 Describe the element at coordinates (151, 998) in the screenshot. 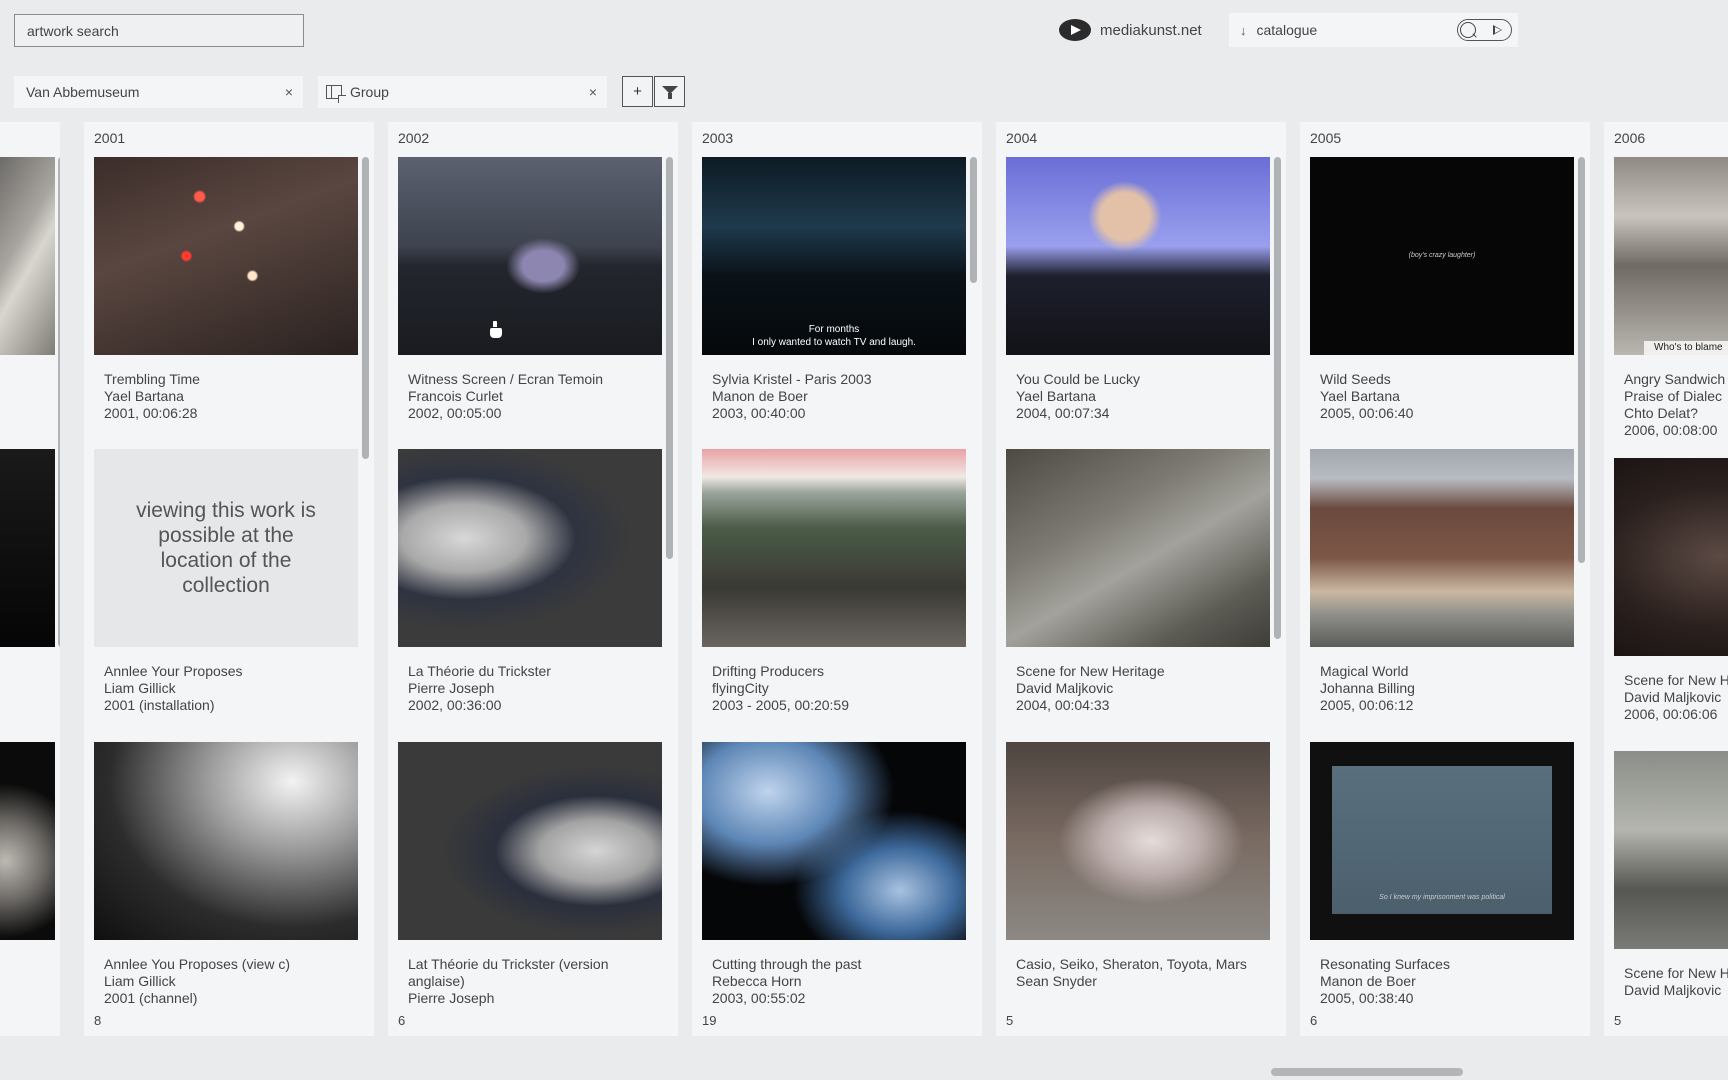

I see `artwork-info: 2001 (channel)` at that location.